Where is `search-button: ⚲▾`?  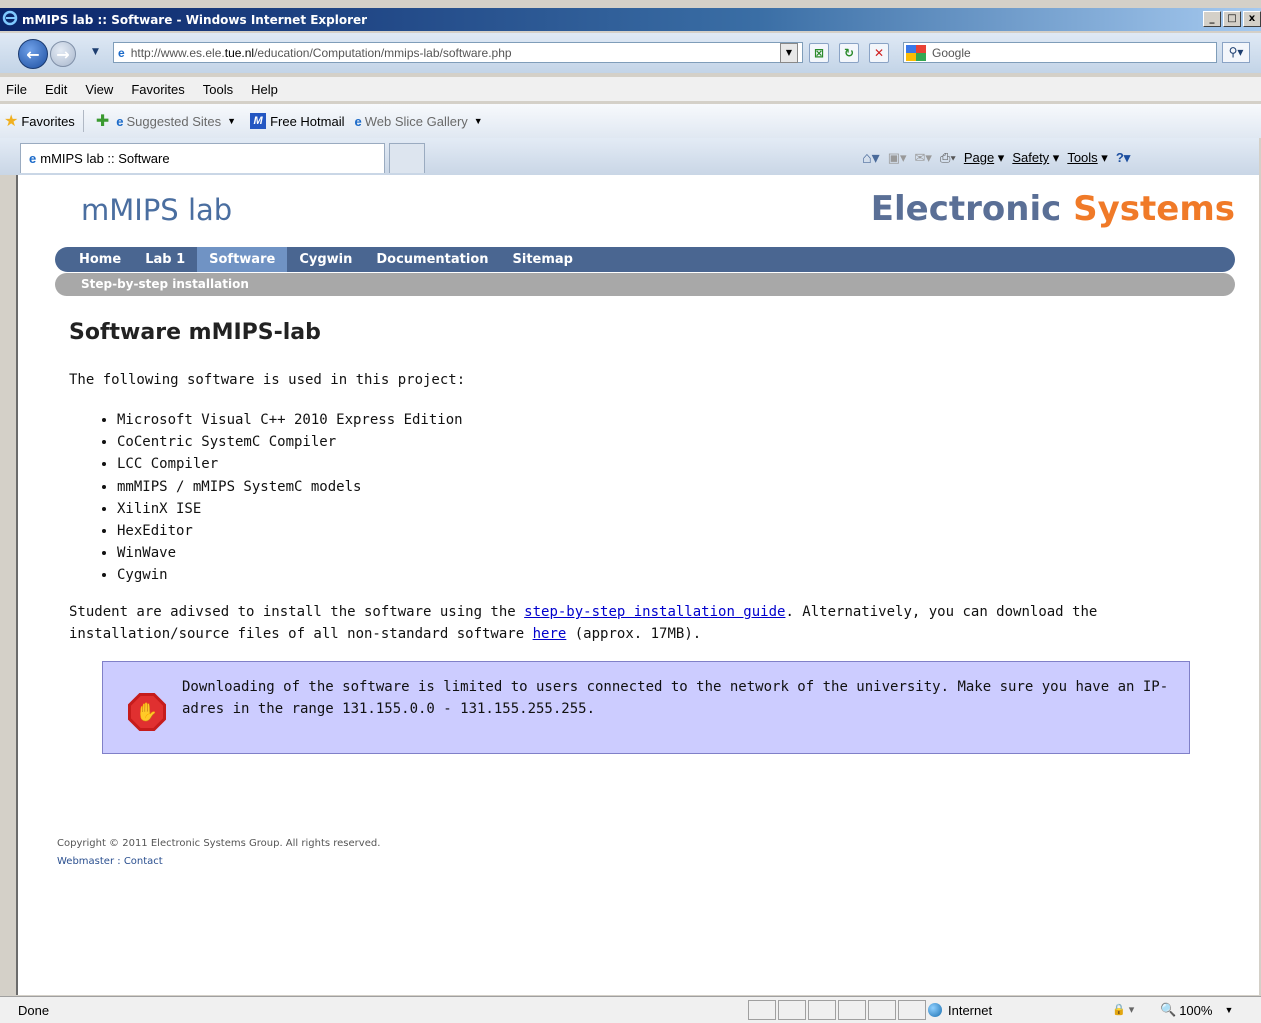
search-button: ⚲▾ is located at coordinates (1236, 52).